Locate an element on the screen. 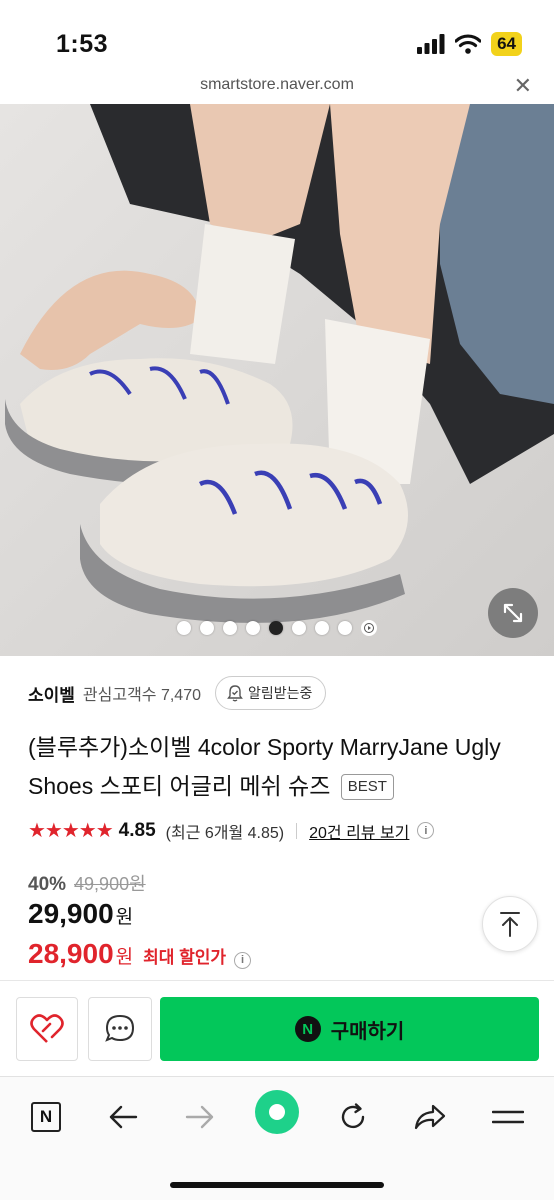  menu-icon is located at coordinates (508, 1117).